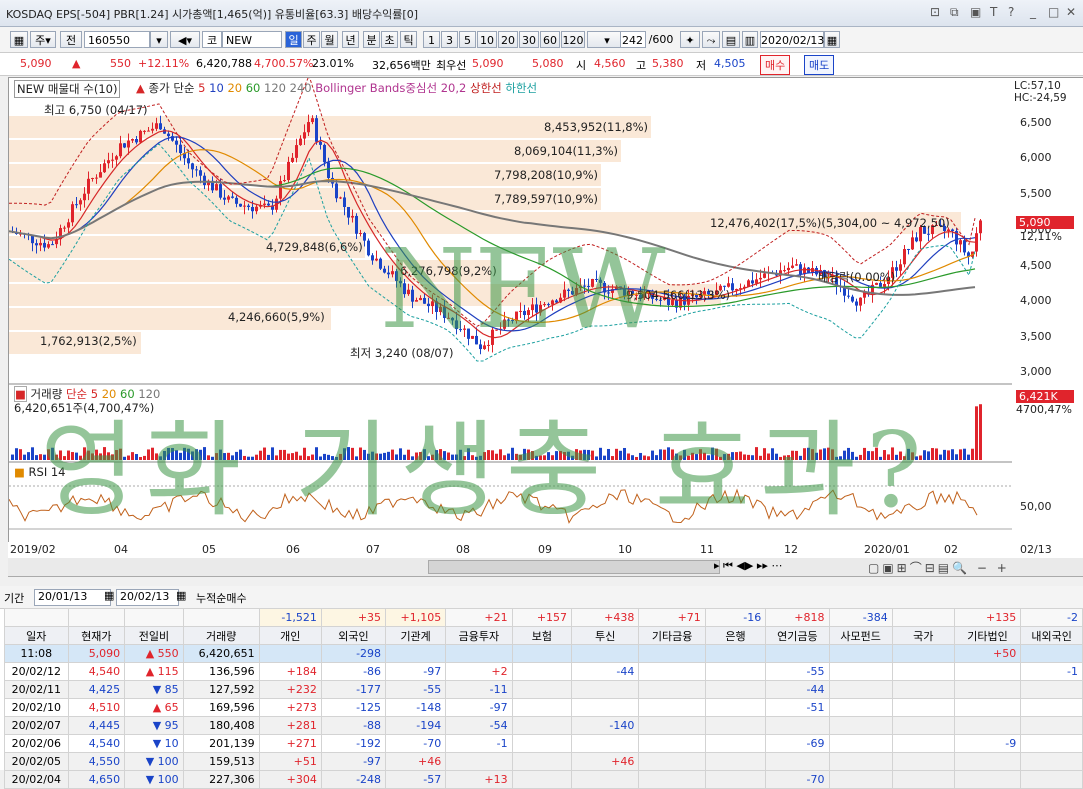  I want to click on column-header: 기타금융, so click(672, 635).